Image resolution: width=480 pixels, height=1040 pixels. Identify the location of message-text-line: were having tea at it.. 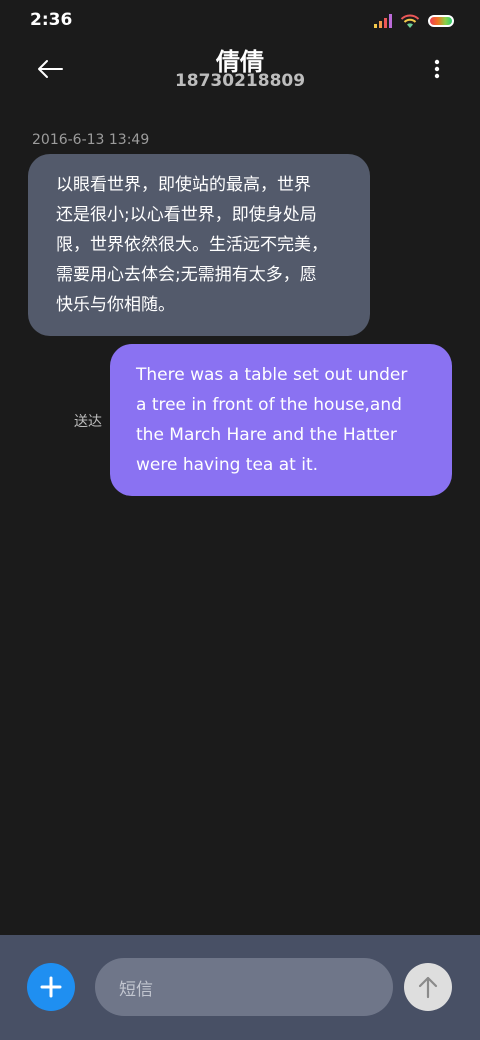
(227, 465).